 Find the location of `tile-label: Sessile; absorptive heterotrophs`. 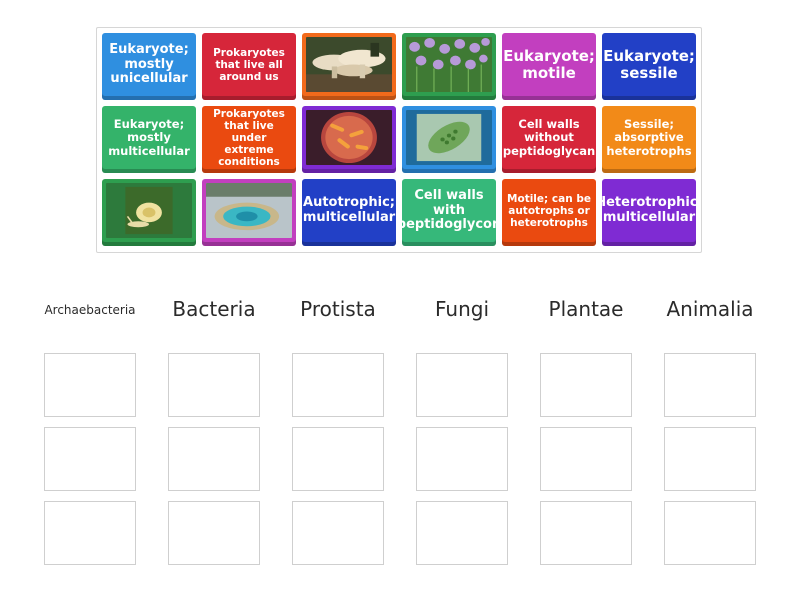

tile-label: Sessile; absorptive heterotrophs is located at coordinates (649, 137).